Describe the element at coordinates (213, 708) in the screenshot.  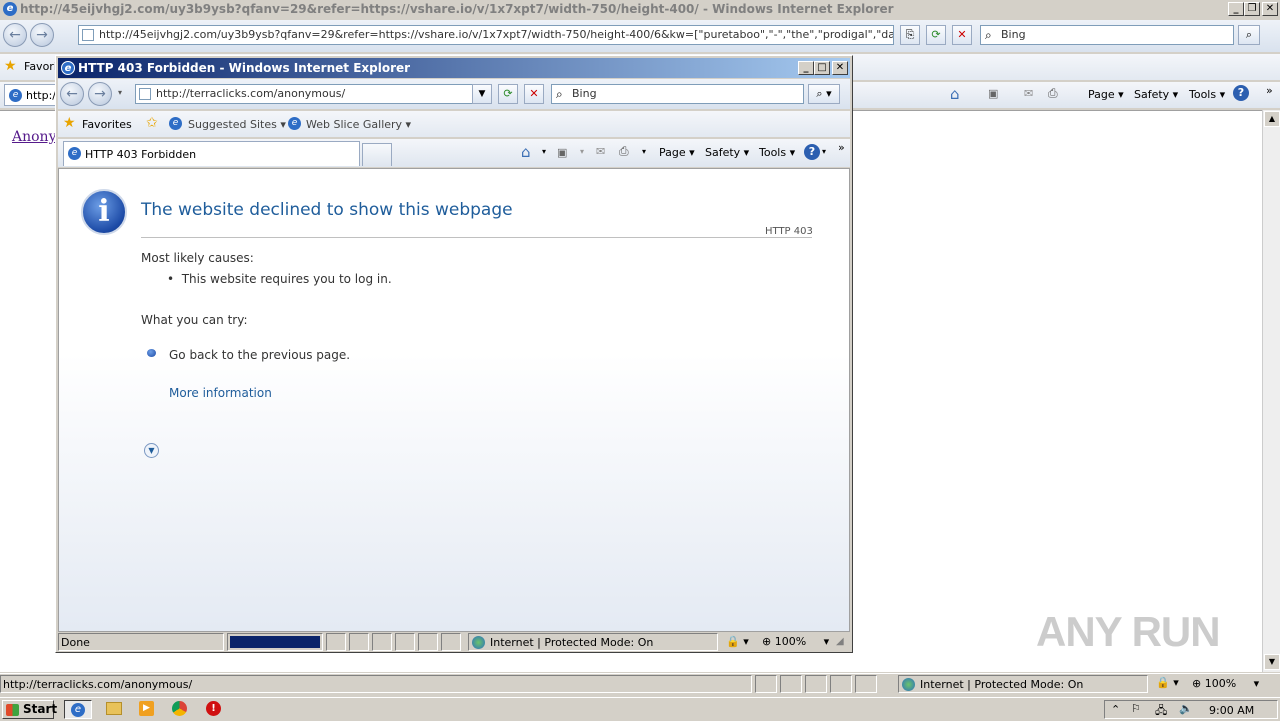
I see `red-app-icon: !` at that location.